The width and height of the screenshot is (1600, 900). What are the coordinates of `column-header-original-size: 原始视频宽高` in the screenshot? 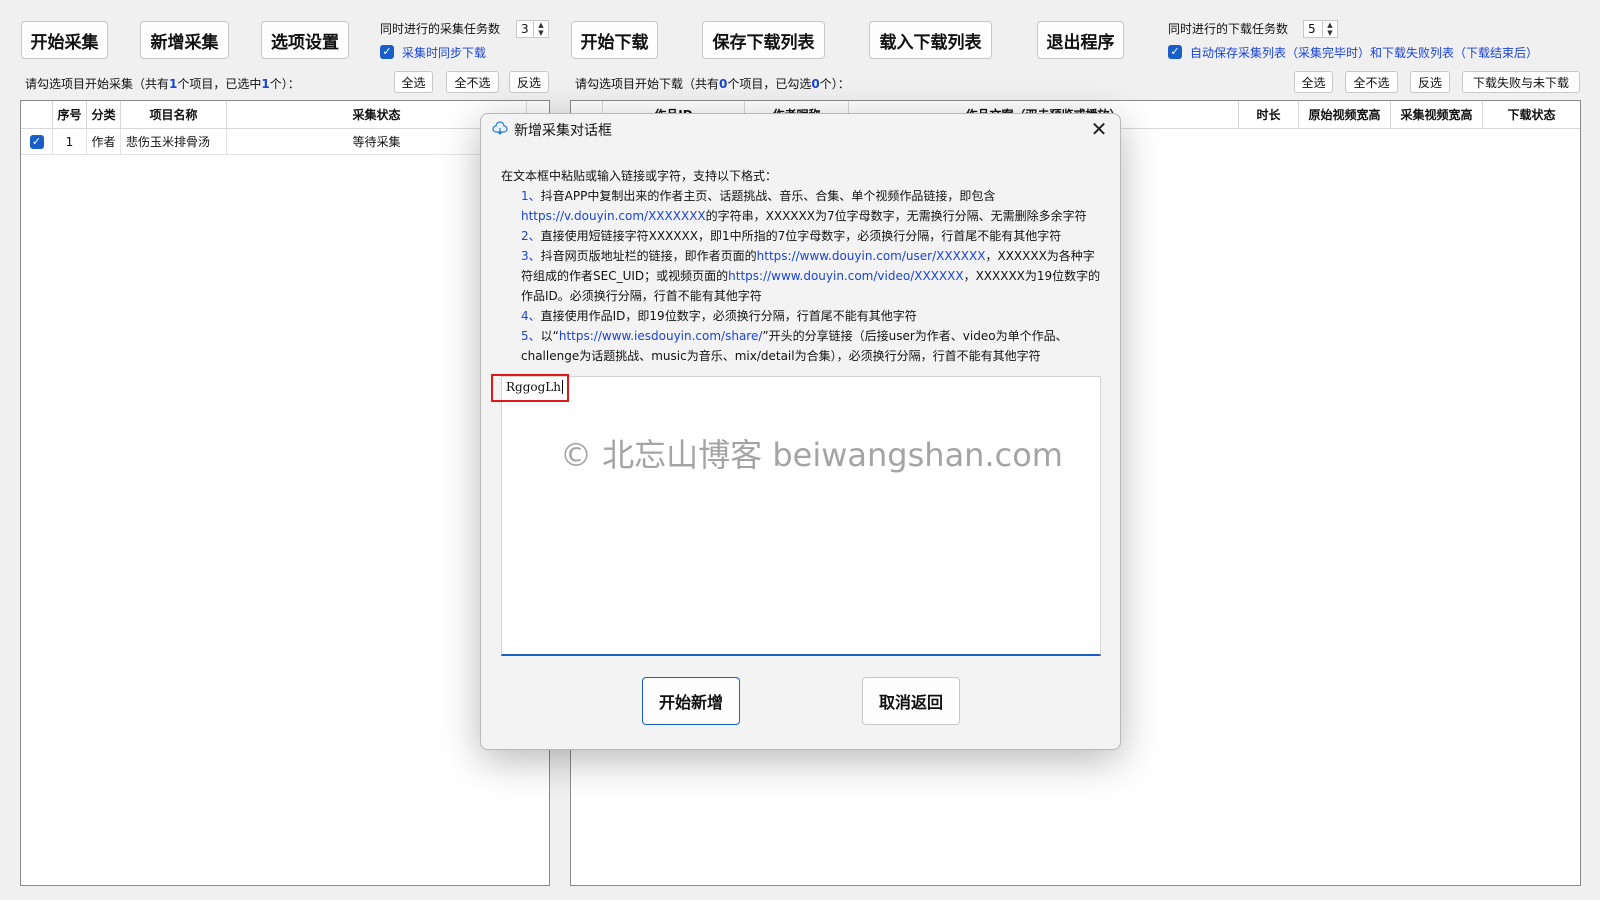 It's located at (1345, 115).